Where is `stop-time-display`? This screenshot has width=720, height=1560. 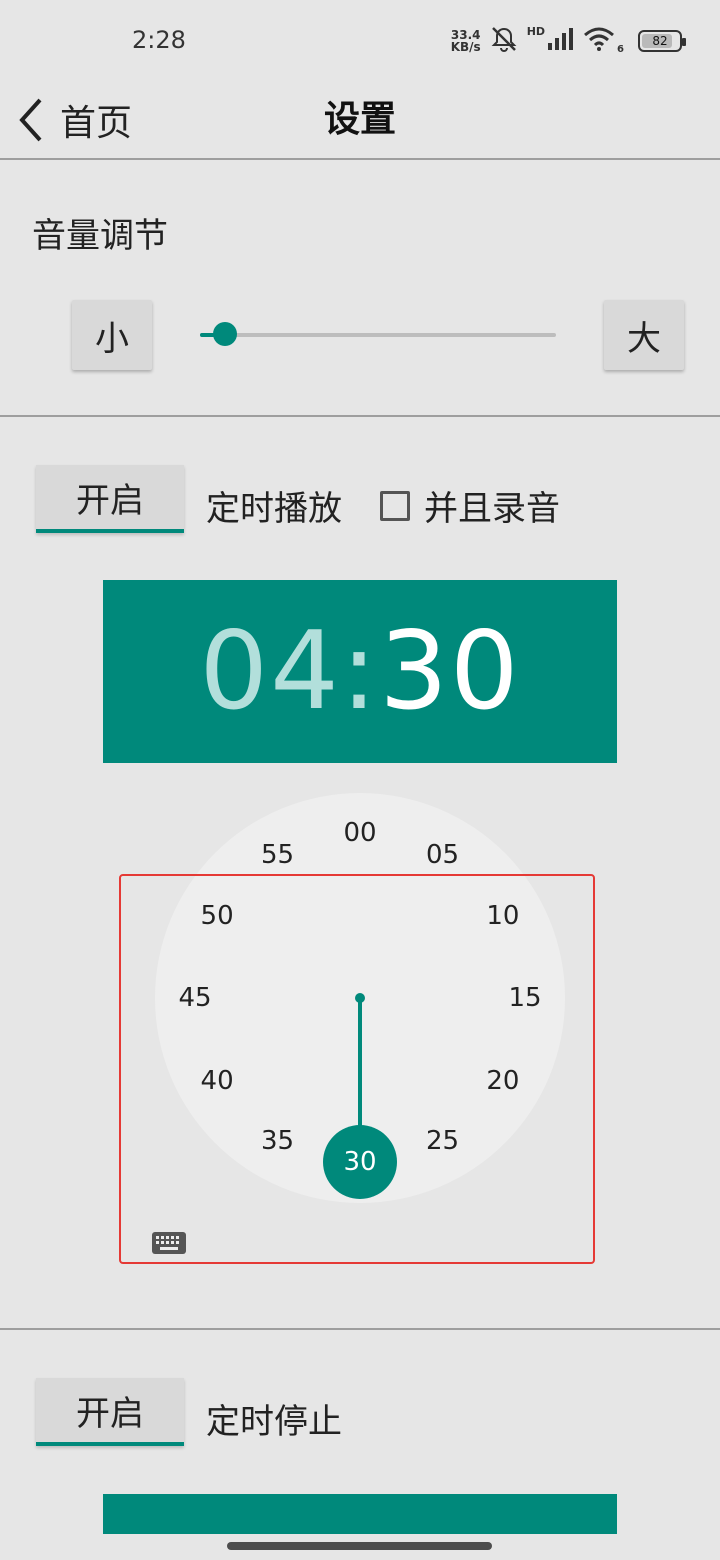
stop-time-display is located at coordinates (360, 1514).